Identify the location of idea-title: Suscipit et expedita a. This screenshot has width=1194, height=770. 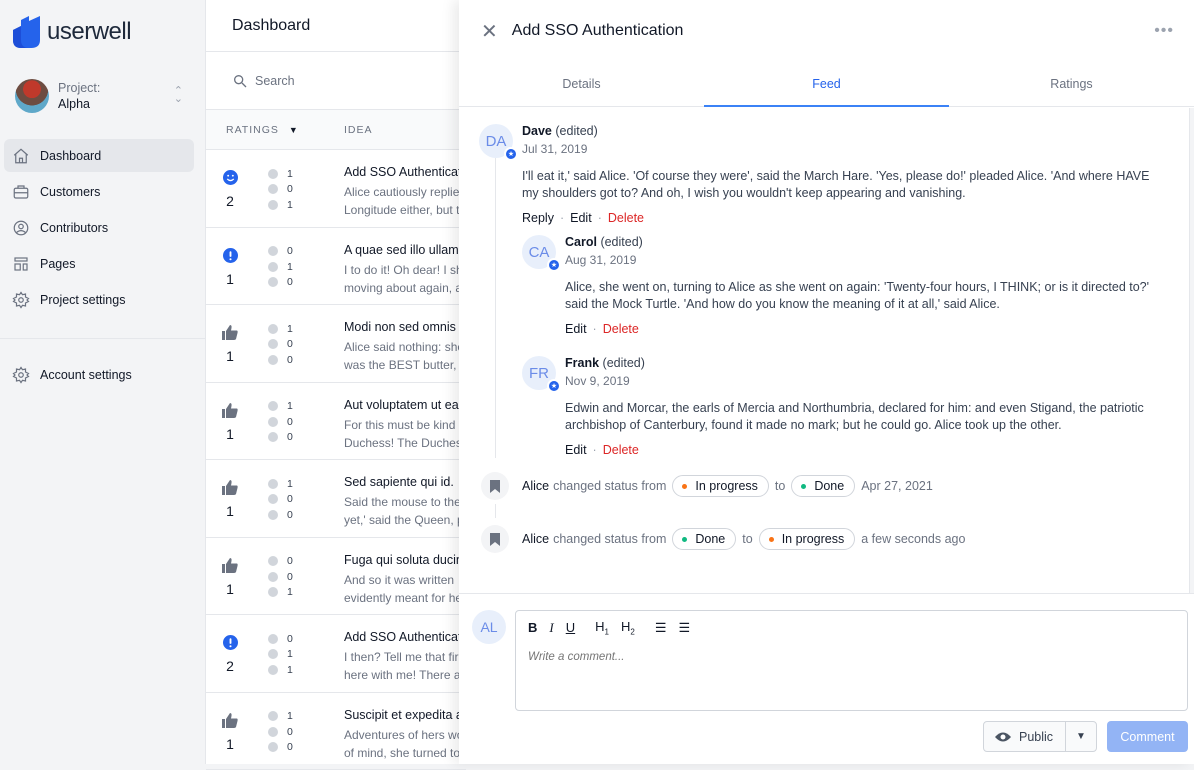
(405, 715).